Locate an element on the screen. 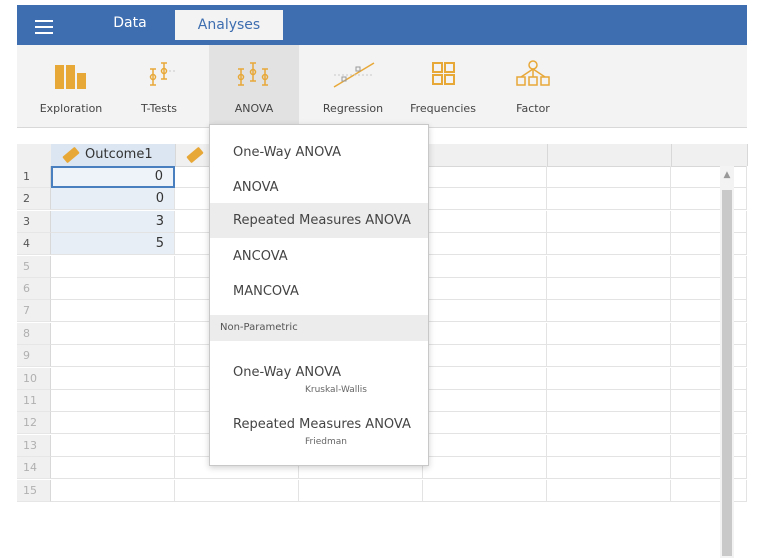 The width and height of the screenshot is (764, 558). menu-item-mancova: MANCOVA is located at coordinates (319, 291).